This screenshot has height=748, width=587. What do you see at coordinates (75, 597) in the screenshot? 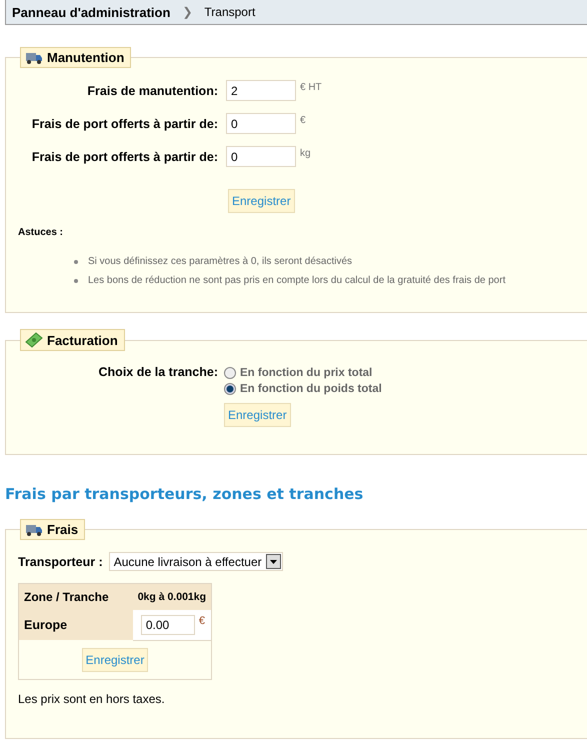
I see `table-header: Zone / Tranche` at bounding box center [75, 597].